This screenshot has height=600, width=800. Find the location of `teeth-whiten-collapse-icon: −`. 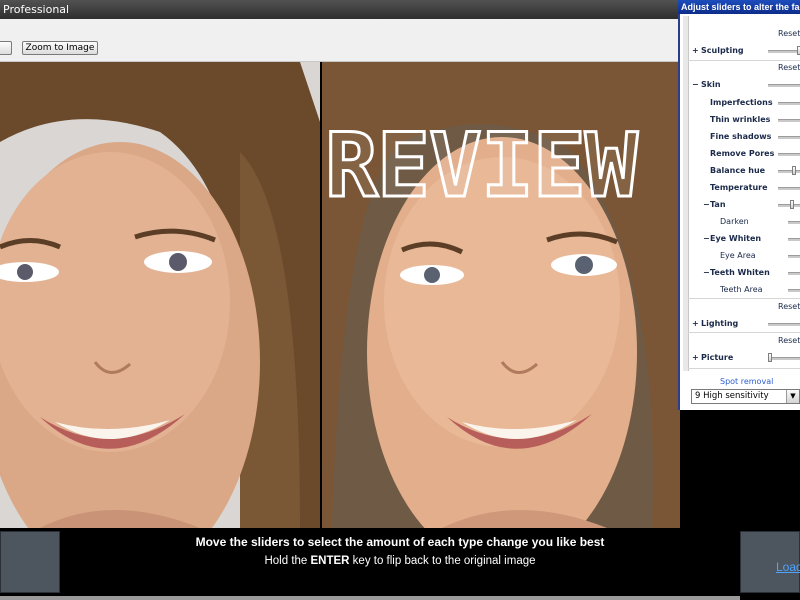

teeth-whiten-collapse-icon: − is located at coordinates (706, 272).